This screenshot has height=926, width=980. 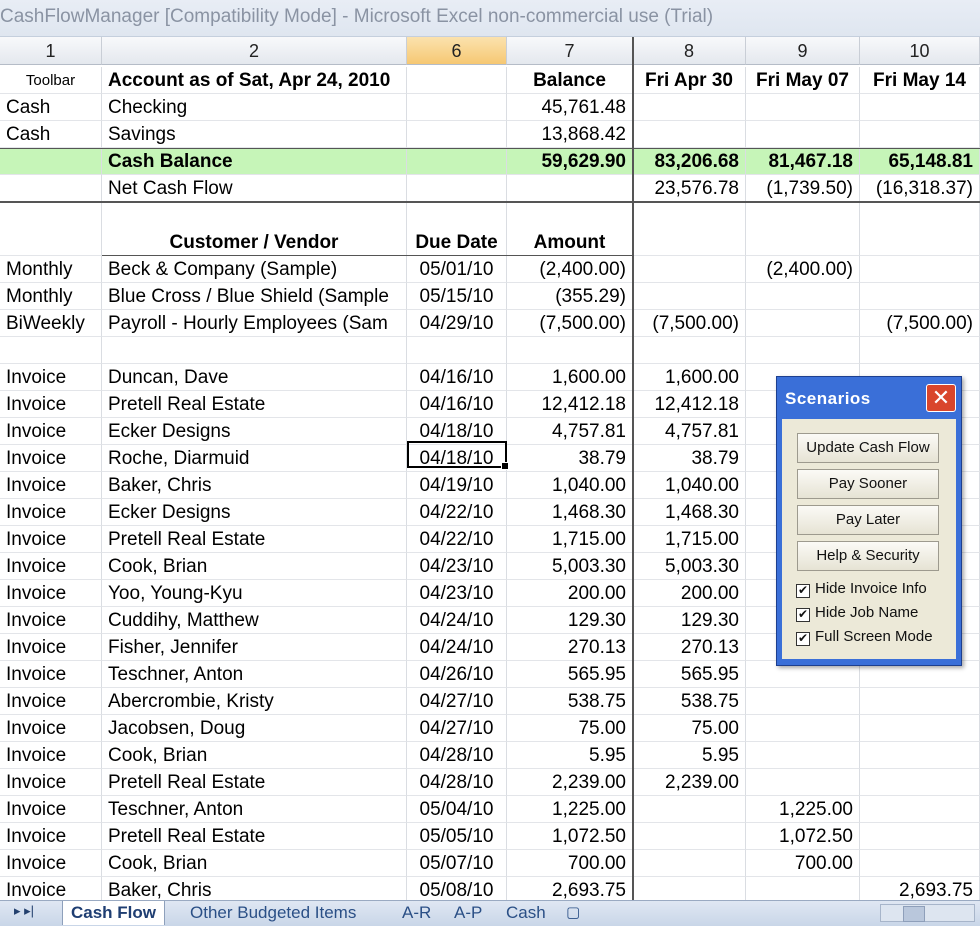 I want to click on vendor-name: Ecker Designs, so click(x=254, y=512).